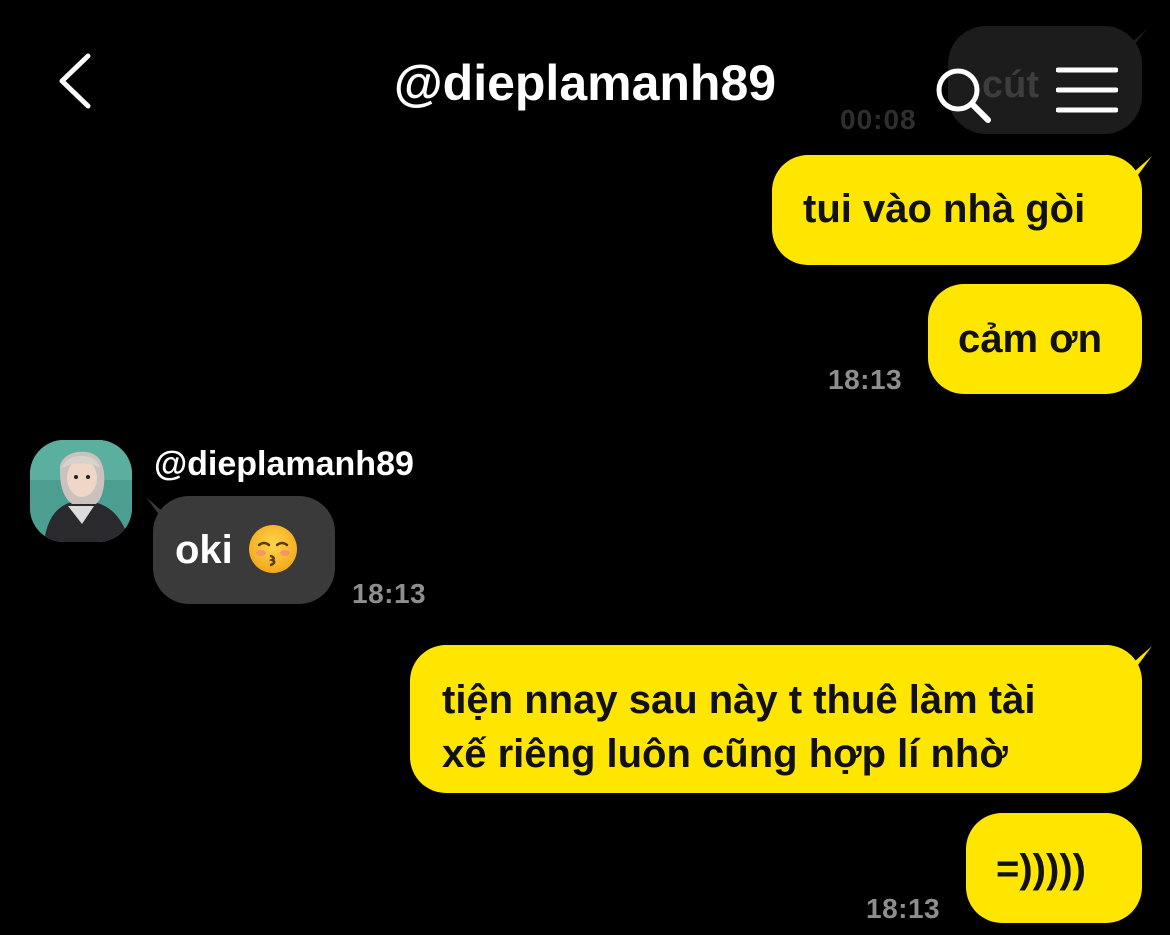  What do you see at coordinates (244, 550) in the screenshot?
I see `incoming-message: oki` at bounding box center [244, 550].